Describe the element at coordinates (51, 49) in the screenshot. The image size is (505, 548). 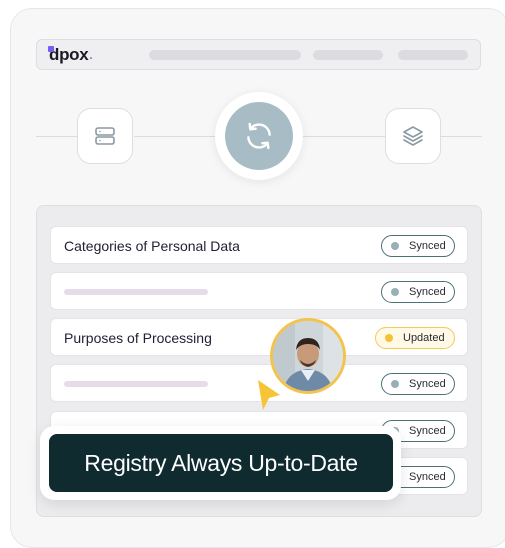
I see `logo-mark` at that location.